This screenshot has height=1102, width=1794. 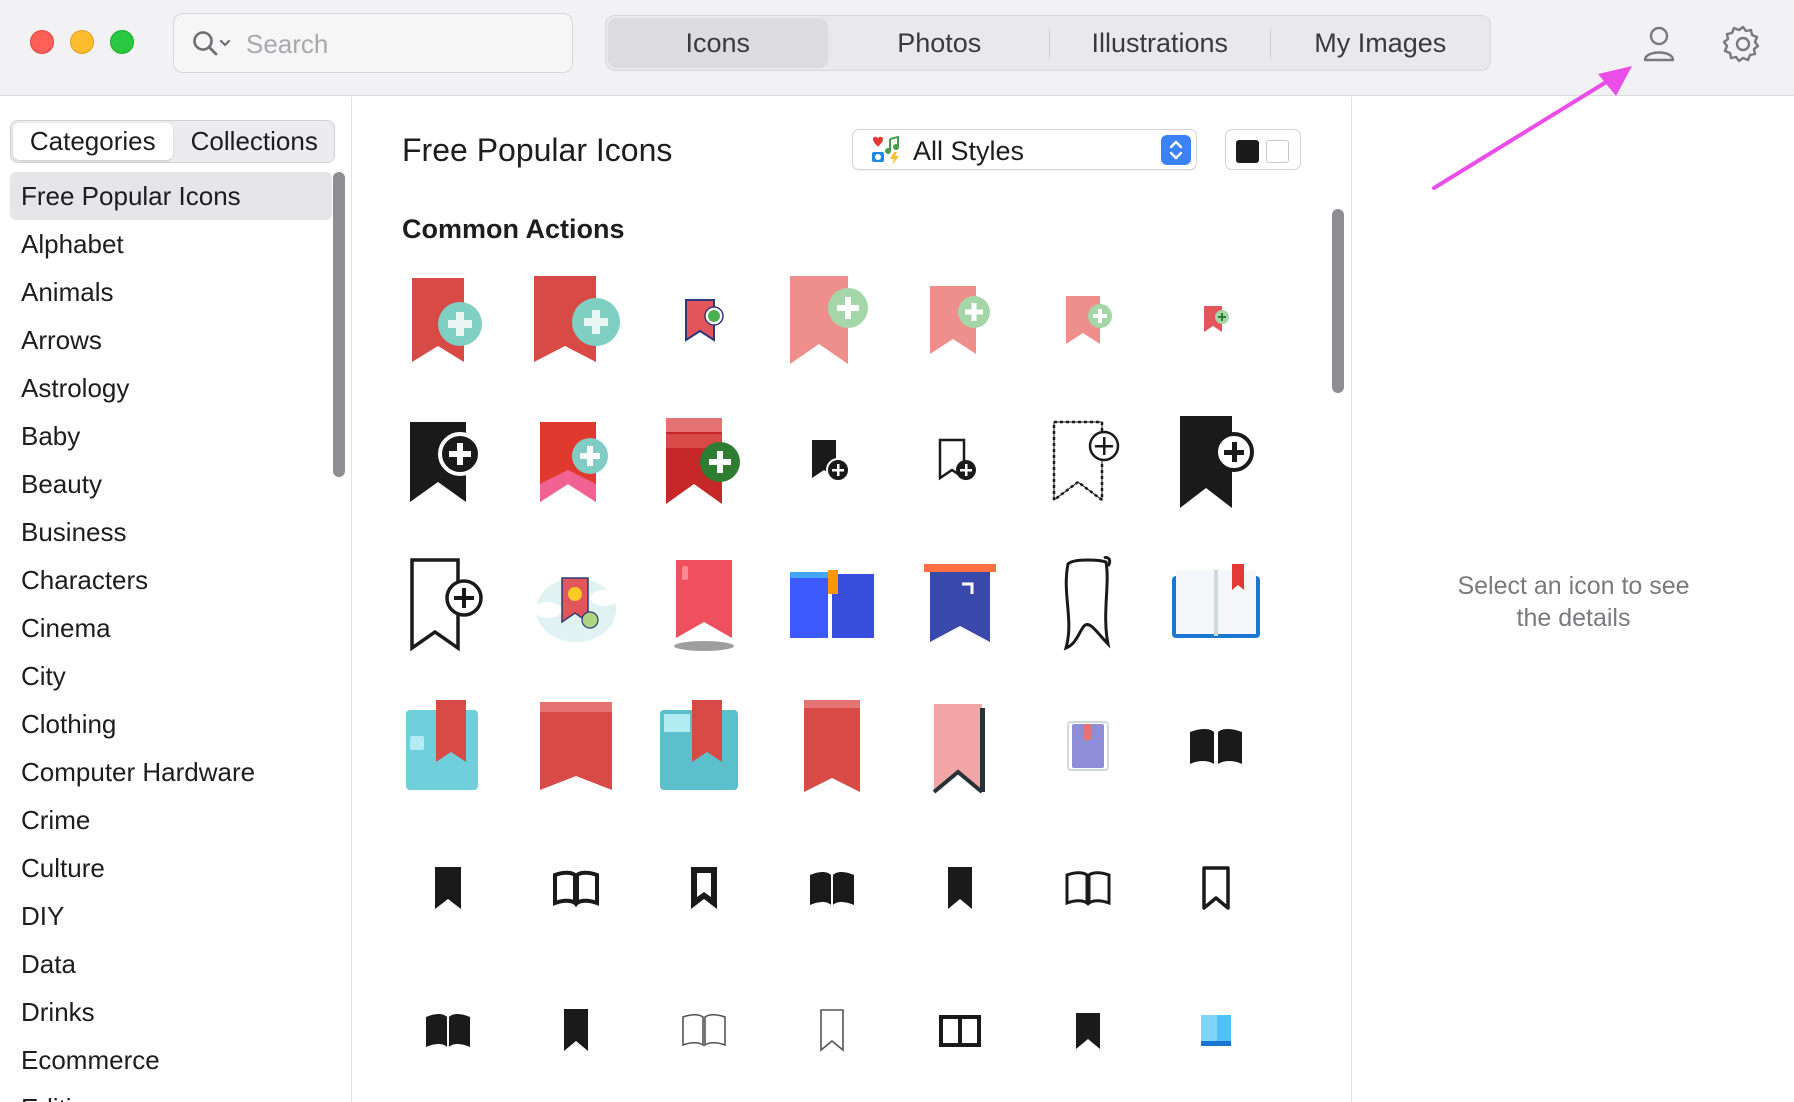 What do you see at coordinates (1338, 301) in the screenshot?
I see `icon-grid-scrollbar` at bounding box center [1338, 301].